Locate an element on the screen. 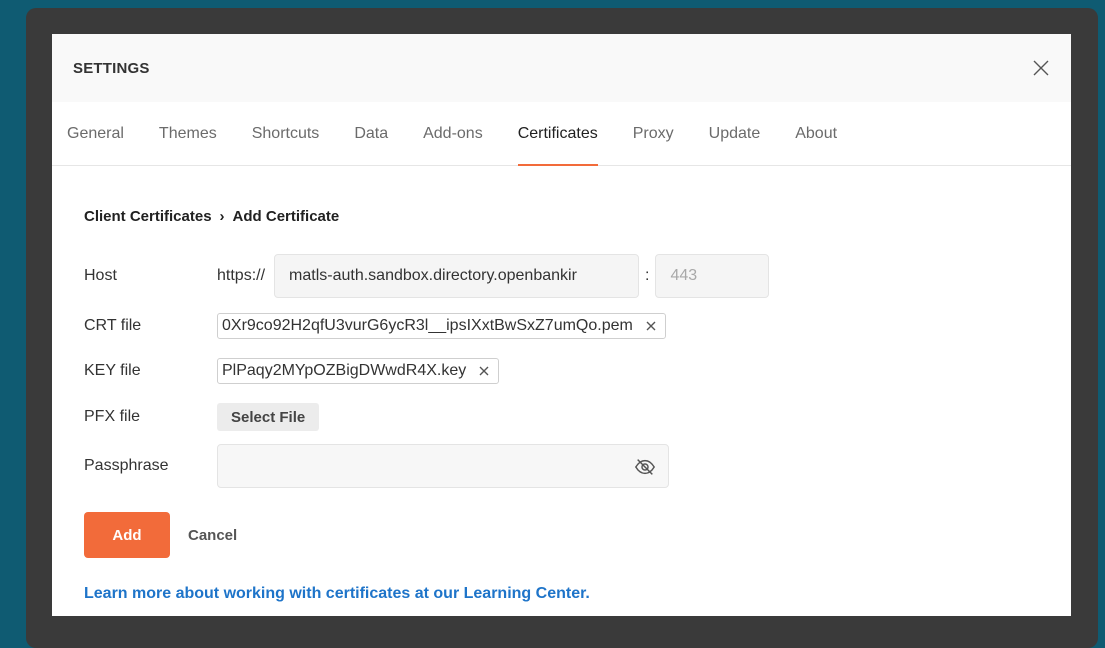 Image resolution: width=1105 pixels, height=648 pixels. passphrase-label: Passphrase is located at coordinates (126, 465).